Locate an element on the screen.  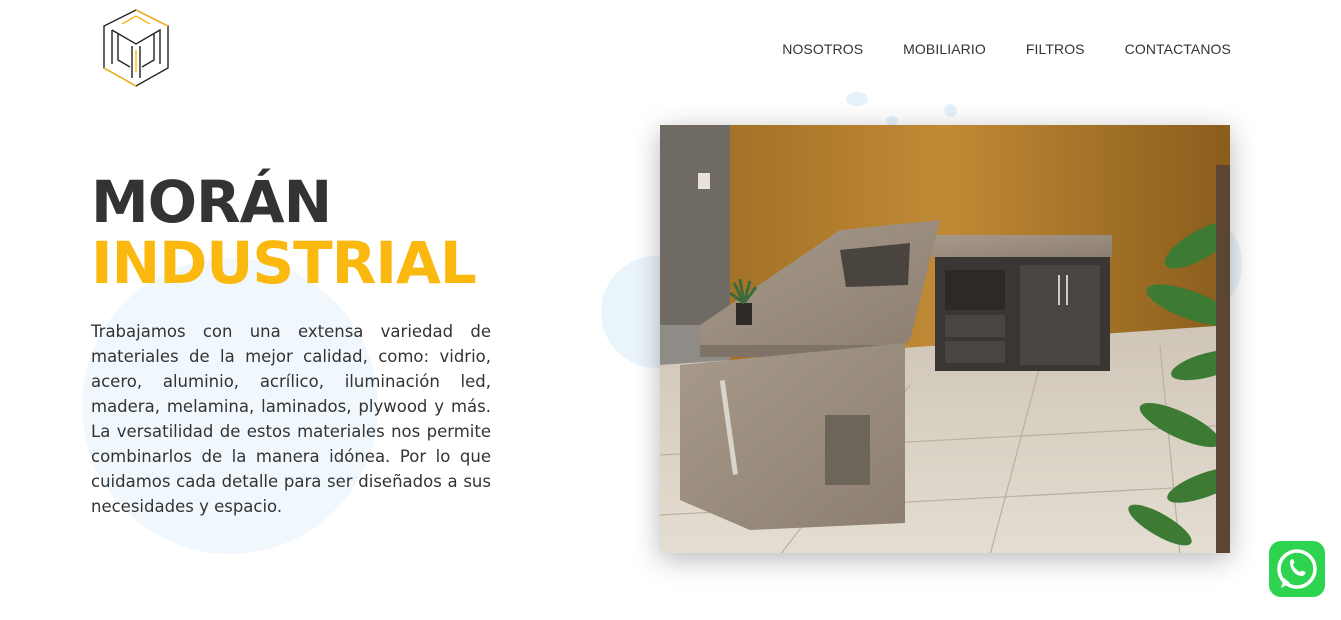
hero-title: MORÁN INDUSTRIAL is located at coordinates (284, 232).